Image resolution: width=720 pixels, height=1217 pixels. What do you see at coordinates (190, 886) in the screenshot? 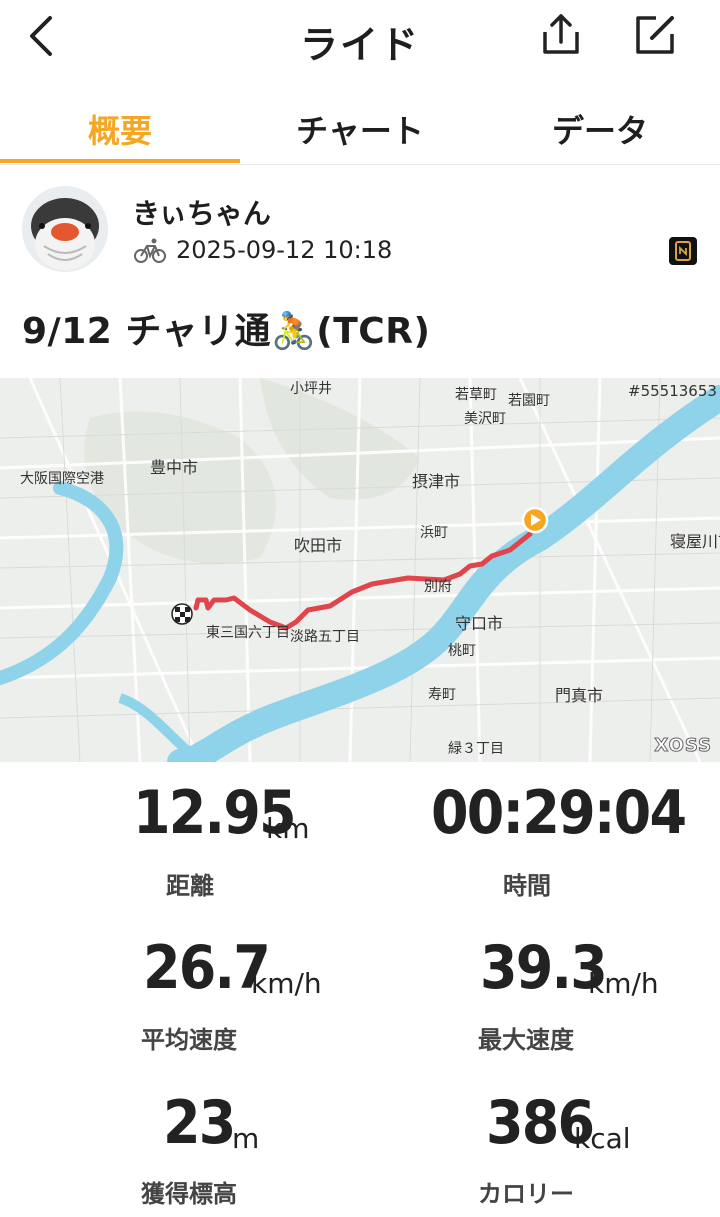
I see `distance-label: 距離` at bounding box center [190, 886].